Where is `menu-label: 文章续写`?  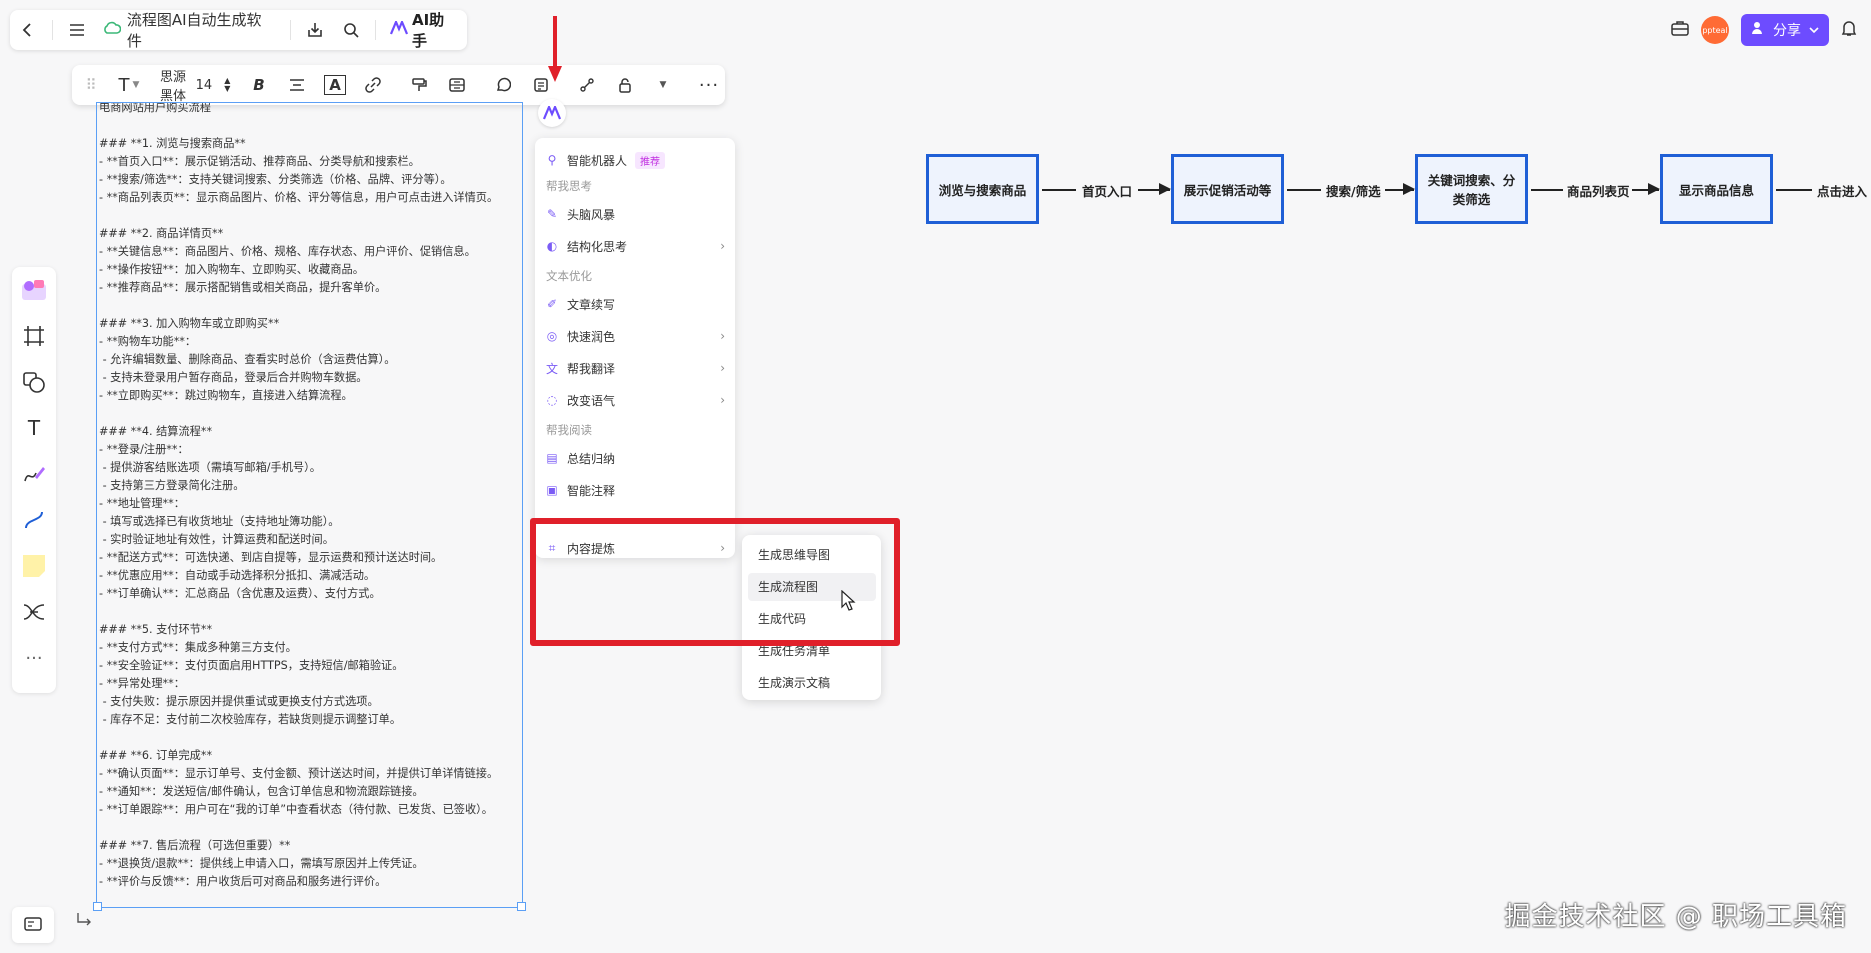
menu-label: 文章续写 is located at coordinates (591, 304).